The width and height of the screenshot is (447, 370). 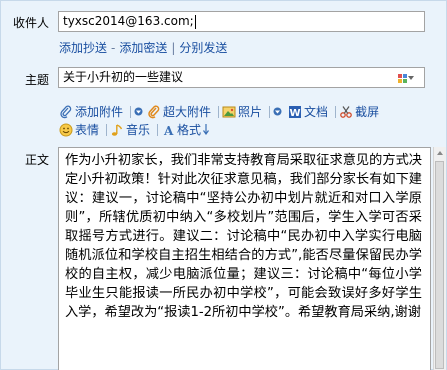 I want to click on paperclip-icon, so click(x=66, y=111).